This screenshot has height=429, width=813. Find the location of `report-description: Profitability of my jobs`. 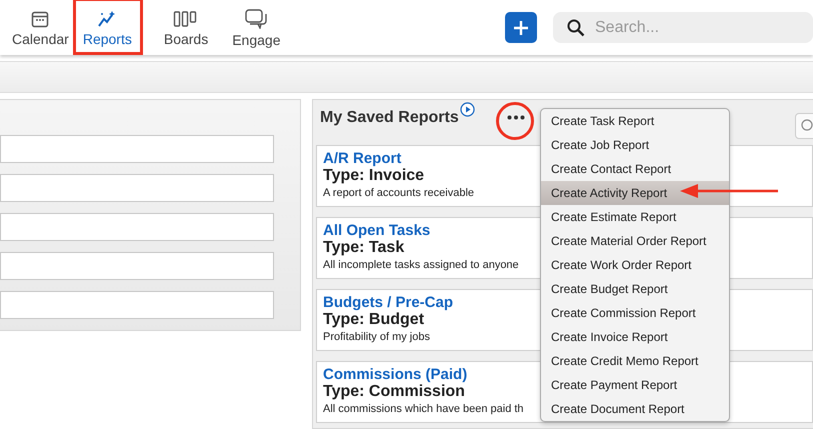

report-description: Profitability of my jobs is located at coordinates (376, 337).